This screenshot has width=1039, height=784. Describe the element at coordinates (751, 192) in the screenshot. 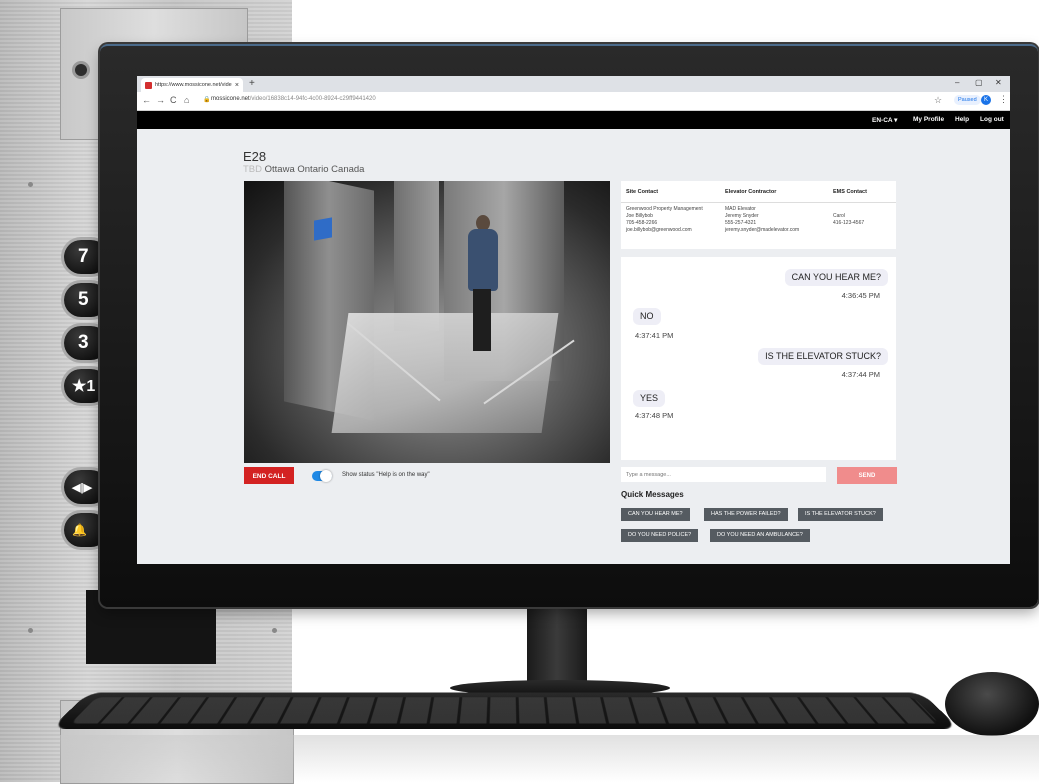

I see `elevator-contractor-heading: Elevator Contractor` at that location.